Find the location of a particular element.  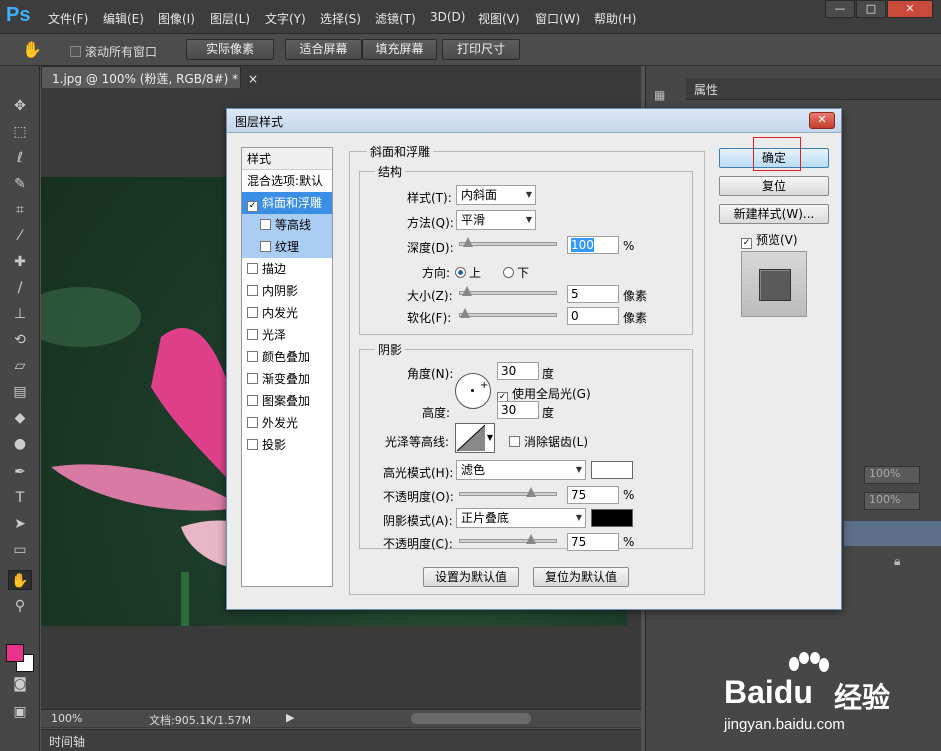

close-window-button: ✕ is located at coordinates (910, 9).